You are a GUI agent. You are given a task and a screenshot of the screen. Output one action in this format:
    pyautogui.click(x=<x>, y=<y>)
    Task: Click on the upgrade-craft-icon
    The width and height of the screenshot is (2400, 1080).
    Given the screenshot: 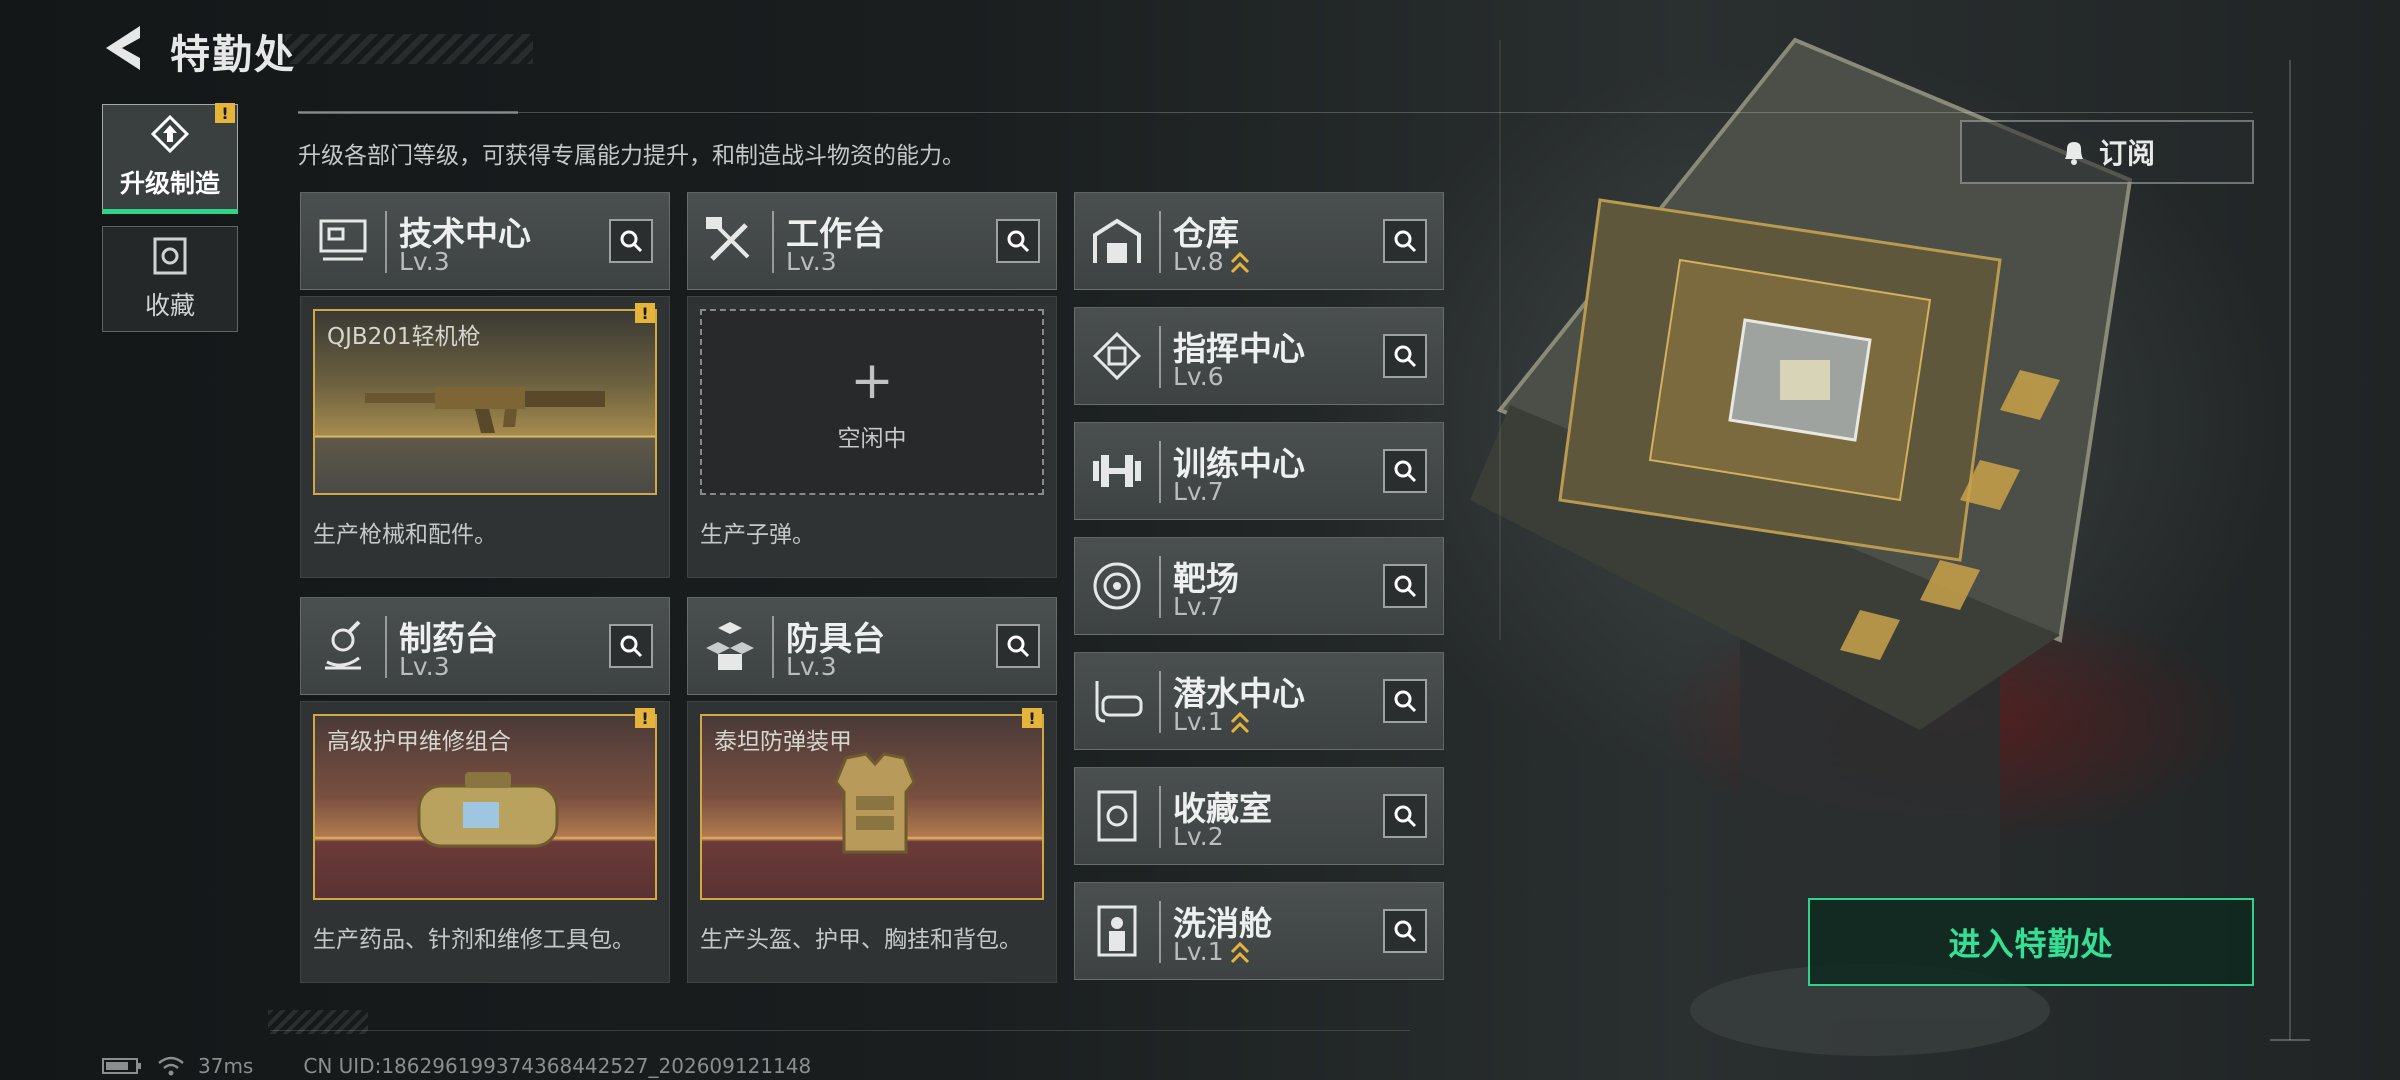 What is the action you would take?
    pyautogui.click(x=170, y=134)
    